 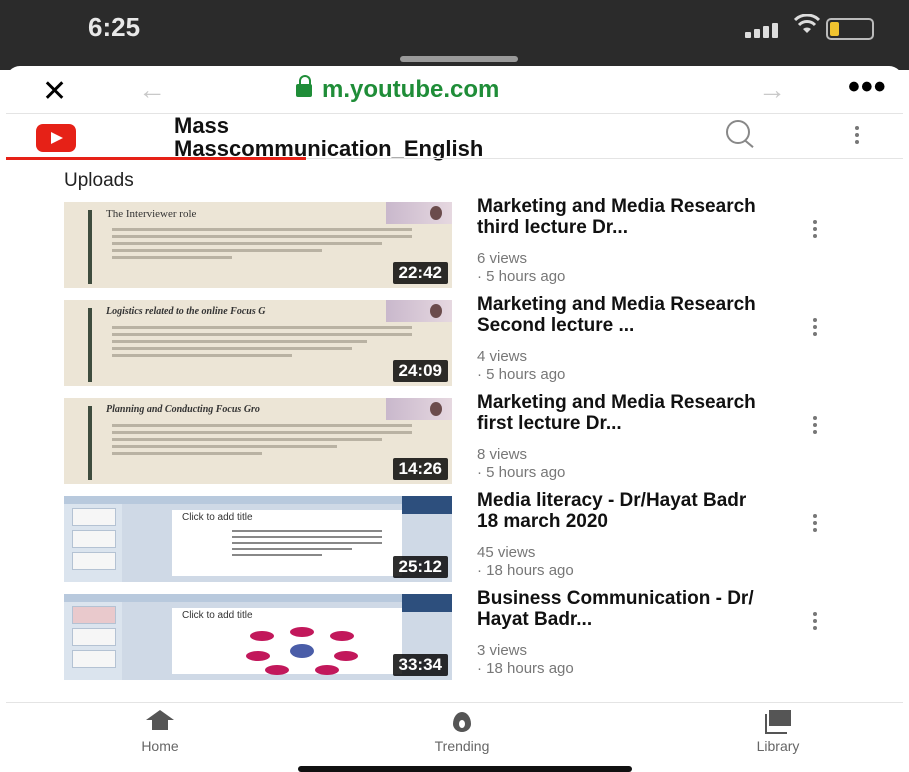 I want to click on video-views: 4 views, so click(x=502, y=356).